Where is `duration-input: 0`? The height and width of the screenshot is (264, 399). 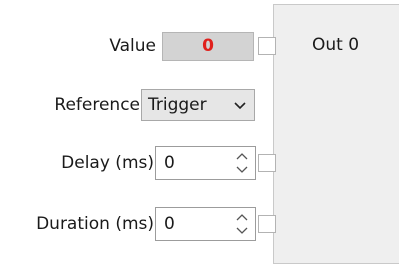
duration-input: 0 is located at coordinates (205, 224).